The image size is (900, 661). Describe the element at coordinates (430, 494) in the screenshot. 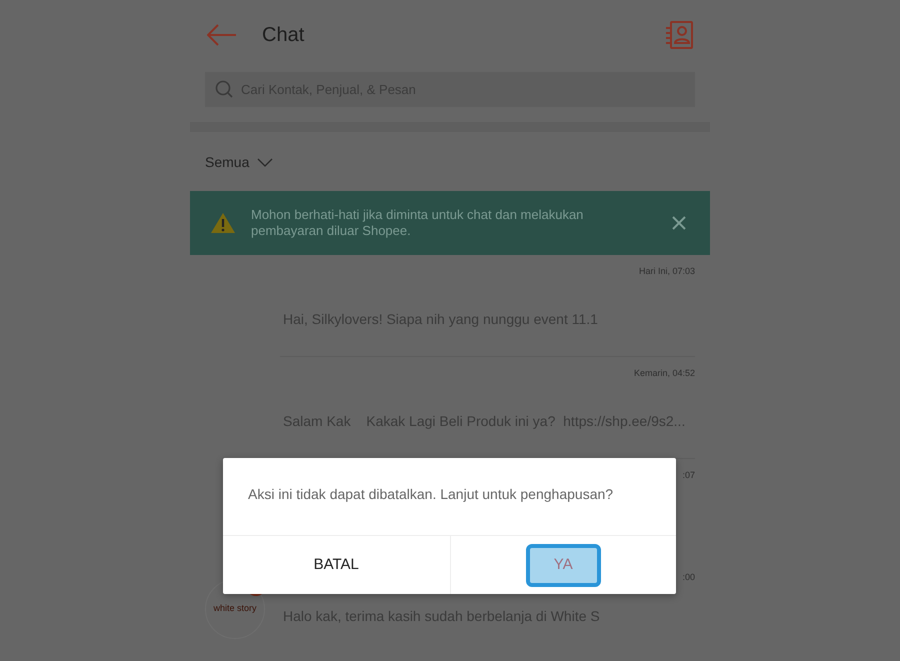

I see `dialog-message: Aksi ini tidak dapat dibatalkan. Lanjut untuk penghapusan?` at that location.